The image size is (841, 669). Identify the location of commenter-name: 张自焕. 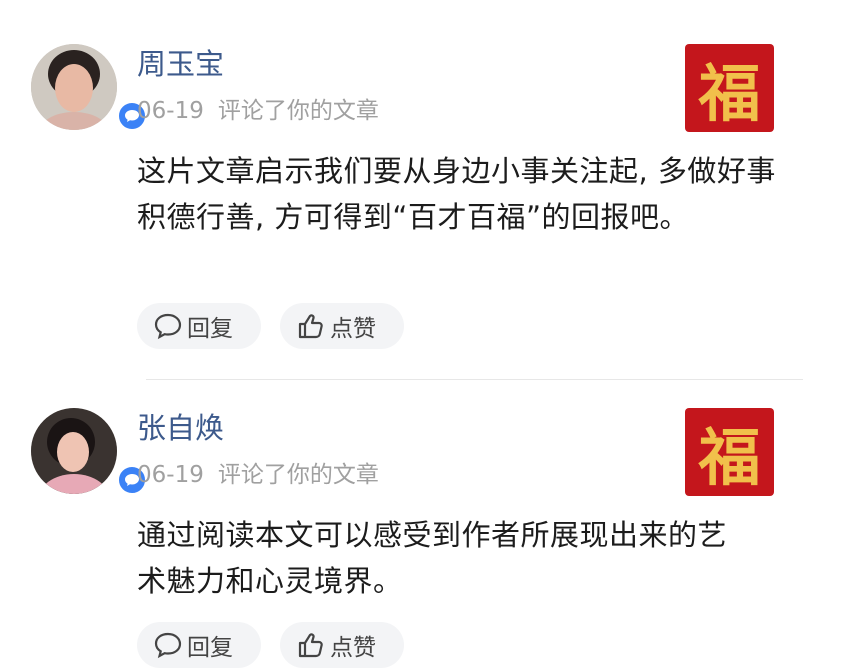
(180, 428).